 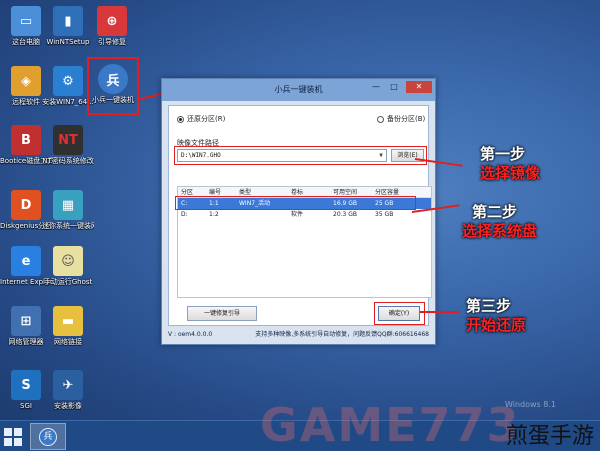 I want to click on xiaobing-icon: 兵, so click(x=48, y=436).